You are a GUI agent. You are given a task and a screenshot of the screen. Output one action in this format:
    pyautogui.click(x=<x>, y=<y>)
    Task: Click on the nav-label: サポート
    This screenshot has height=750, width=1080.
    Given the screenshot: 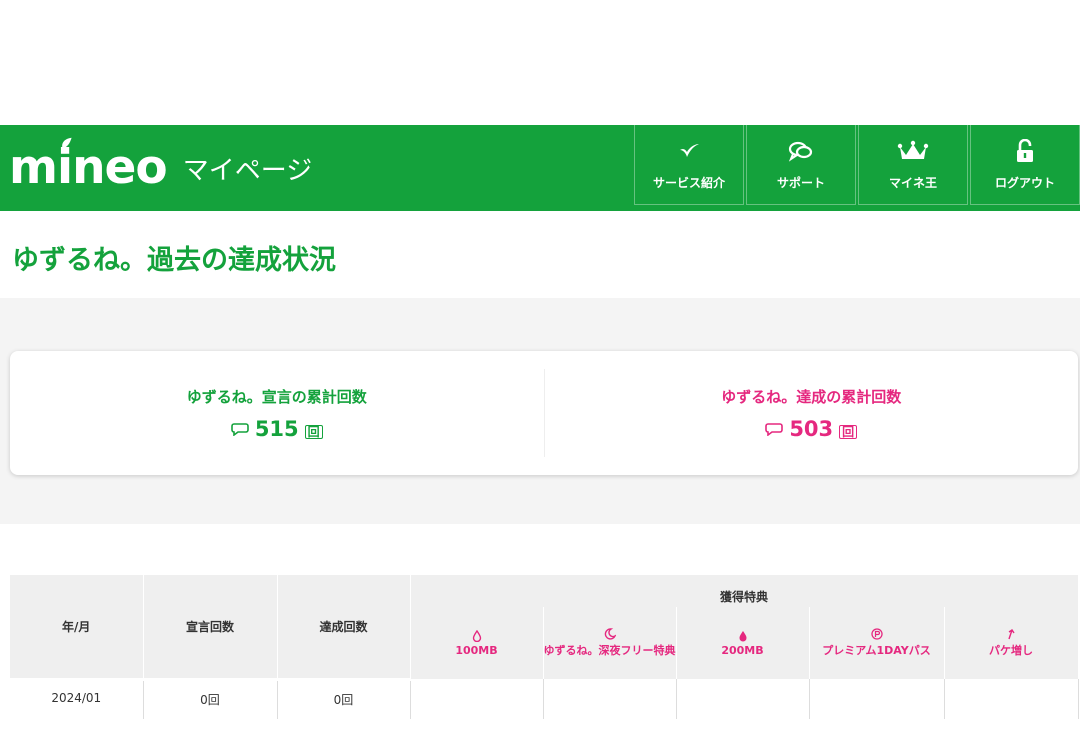 What is the action you would take?
    pyautogui.click(x=800, y=183)
    